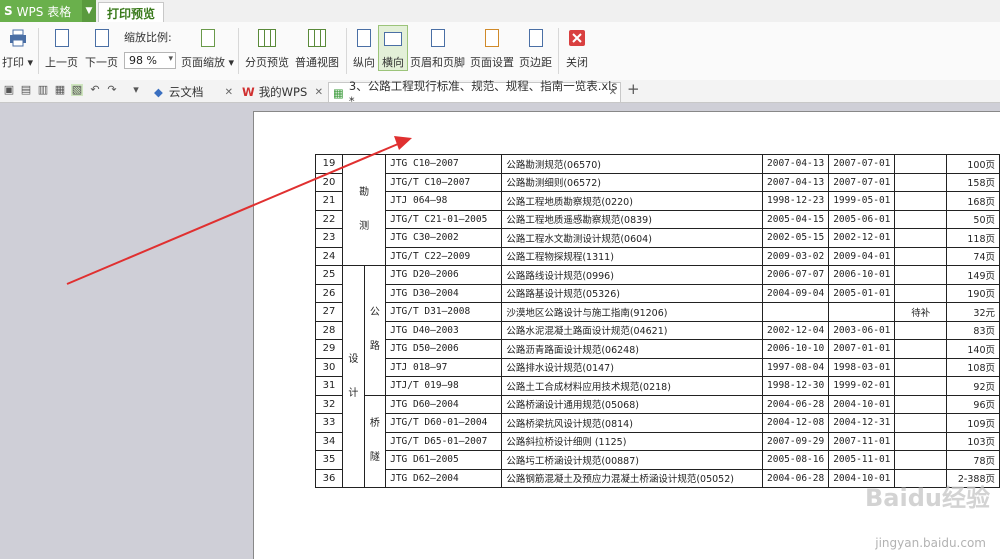 Image resolution: width=1000 pixels, height=559 pixels. Describe the element at coordinates (239, 210) in the screenshot. I see `annotation-arrow` at that location.